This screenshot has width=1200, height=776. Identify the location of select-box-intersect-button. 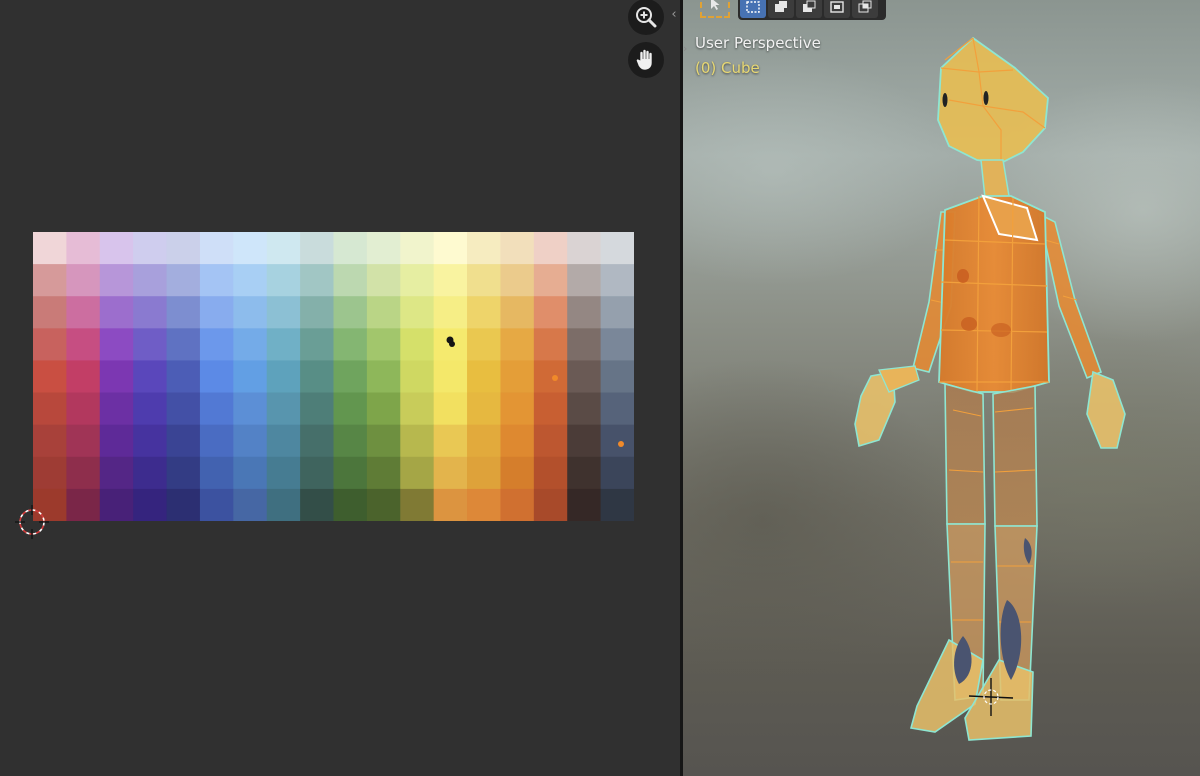
(865, 9).